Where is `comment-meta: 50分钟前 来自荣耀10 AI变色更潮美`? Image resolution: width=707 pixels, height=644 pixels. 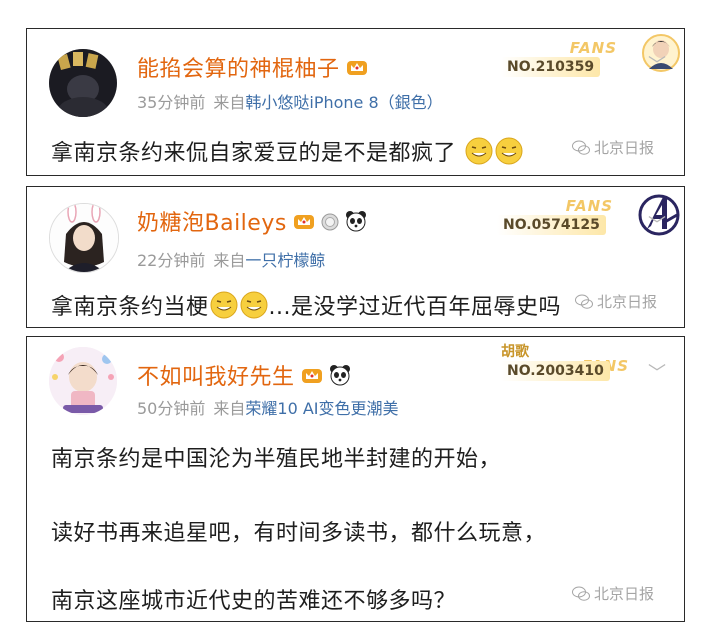
comment-meta: 50分钟前 来自荣耀10 AI变色更潮美 is located at coordinates (268, 407).